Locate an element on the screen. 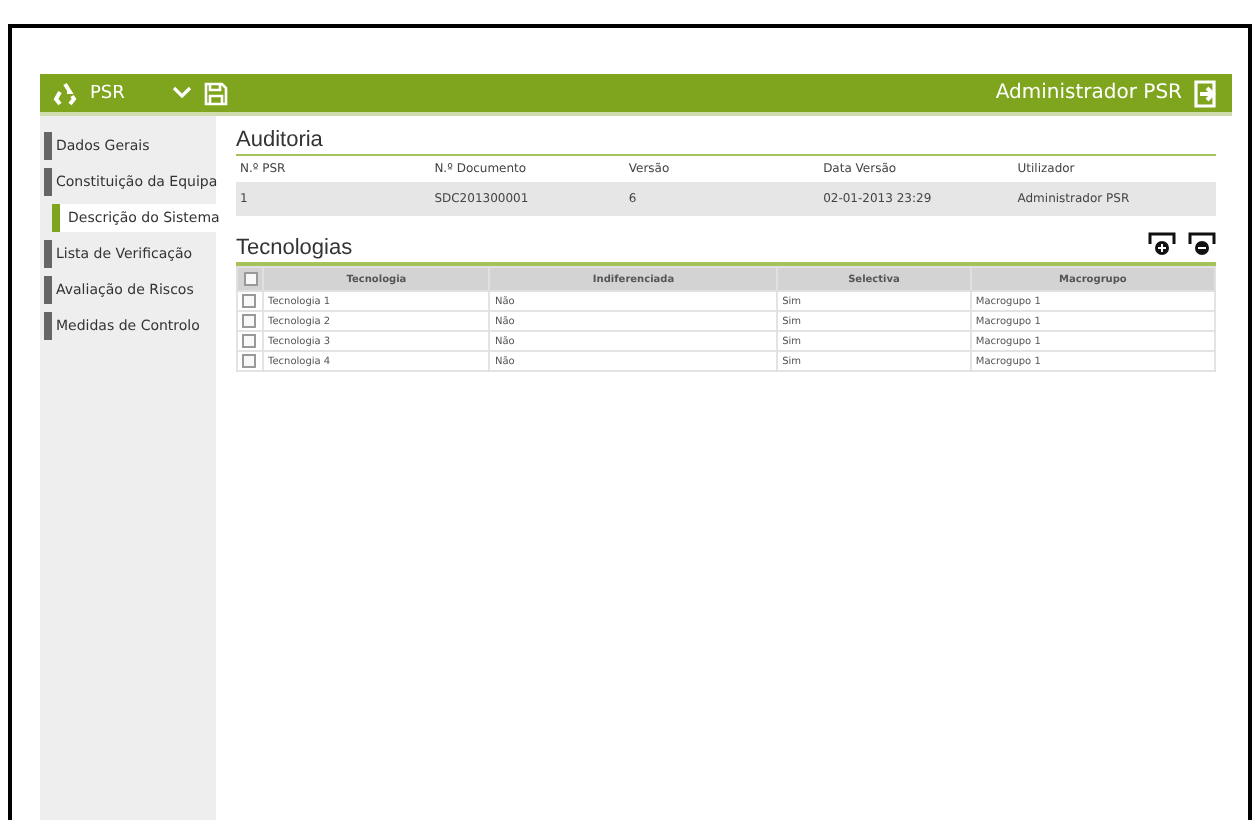 Image resolution: width=1260 pixels, height=824 pixels. user-name: Administrador PSR is located at coordinates (1088, 93).